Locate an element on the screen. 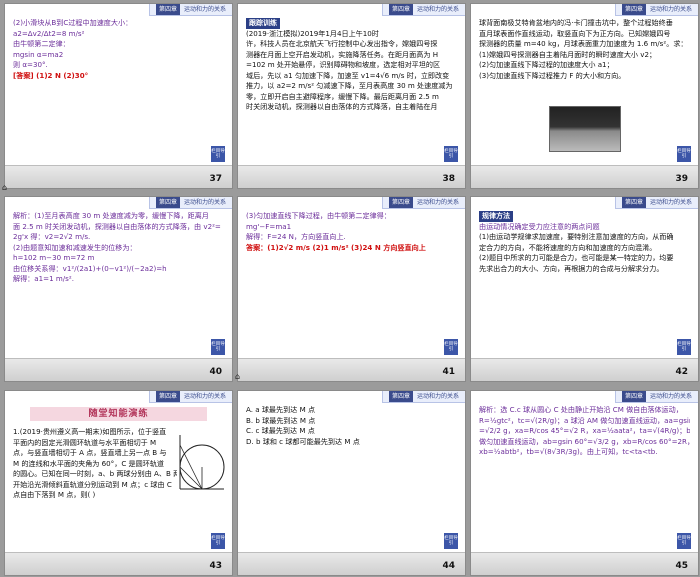 This screenshot has height=577, width=700. text-line: 直月球表面作直线运动，取竖直向下为正方向。已知嫦娥四号 is located at coordinates (575, 33).